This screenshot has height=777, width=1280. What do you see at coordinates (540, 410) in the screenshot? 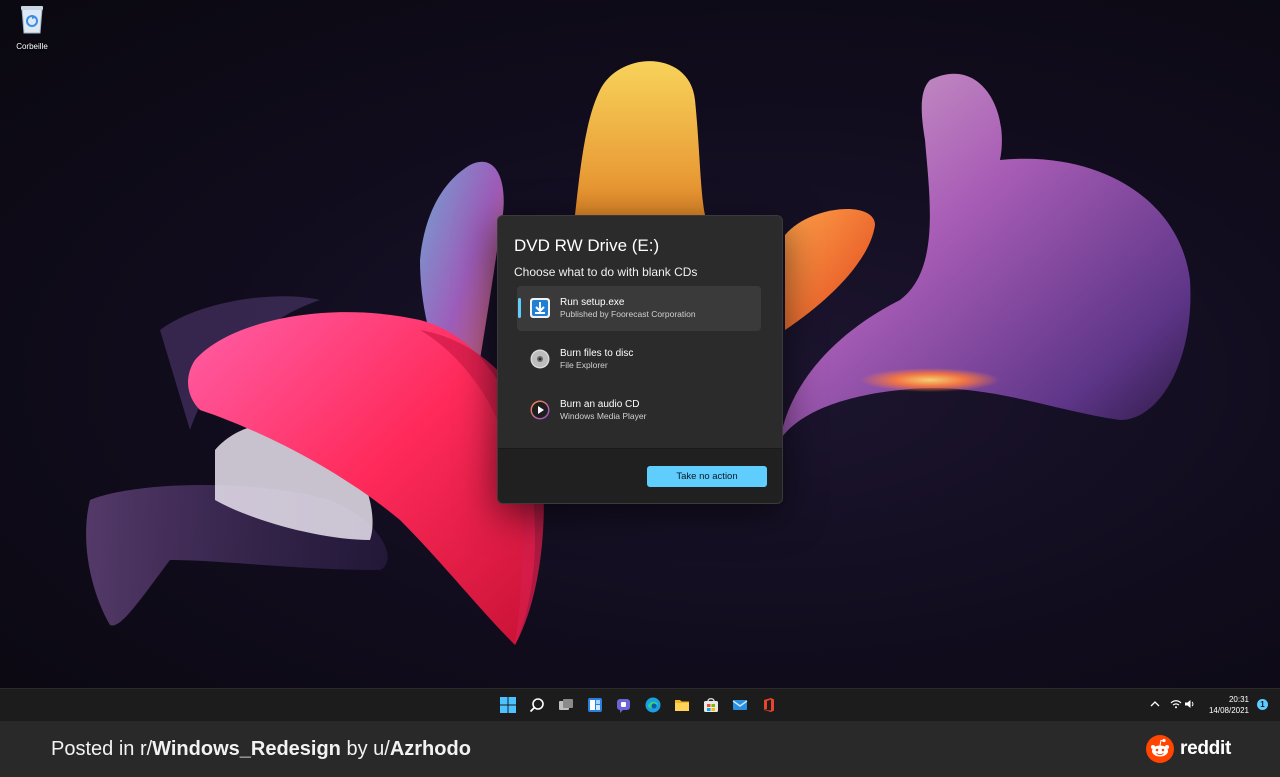
I see `media-player-icon` at bounding box center [540, 410].